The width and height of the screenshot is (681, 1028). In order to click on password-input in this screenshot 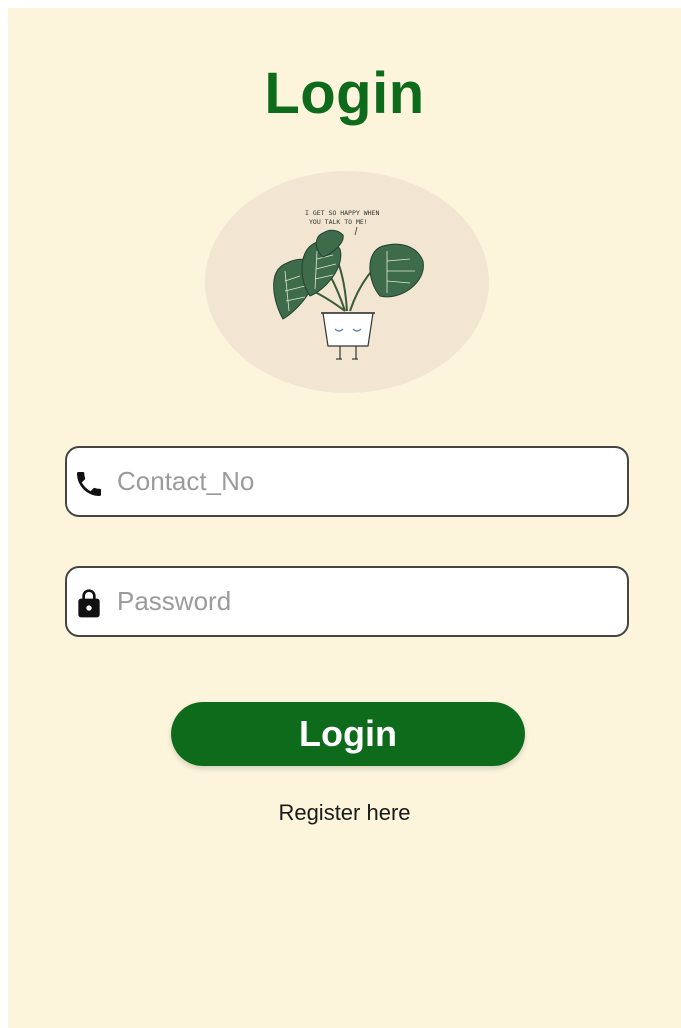, I will do `click(367, 601)`.